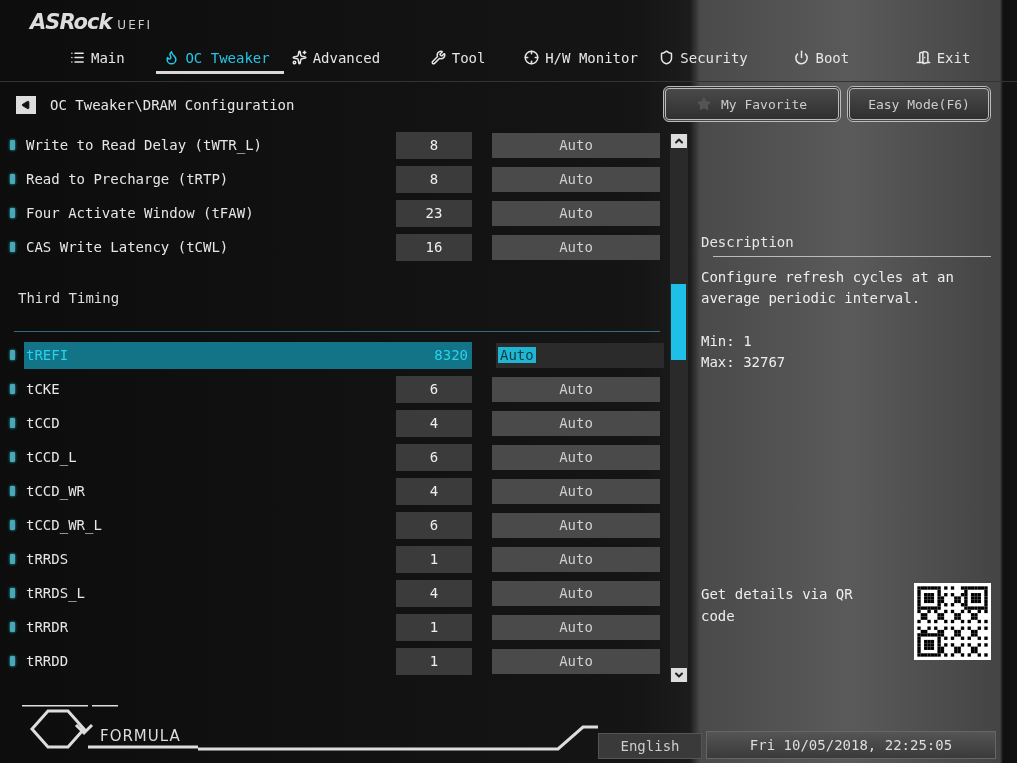  Describe the element at coordinates (962, 59) in the screenshot. I see `menu-tab: Exit` at that location.